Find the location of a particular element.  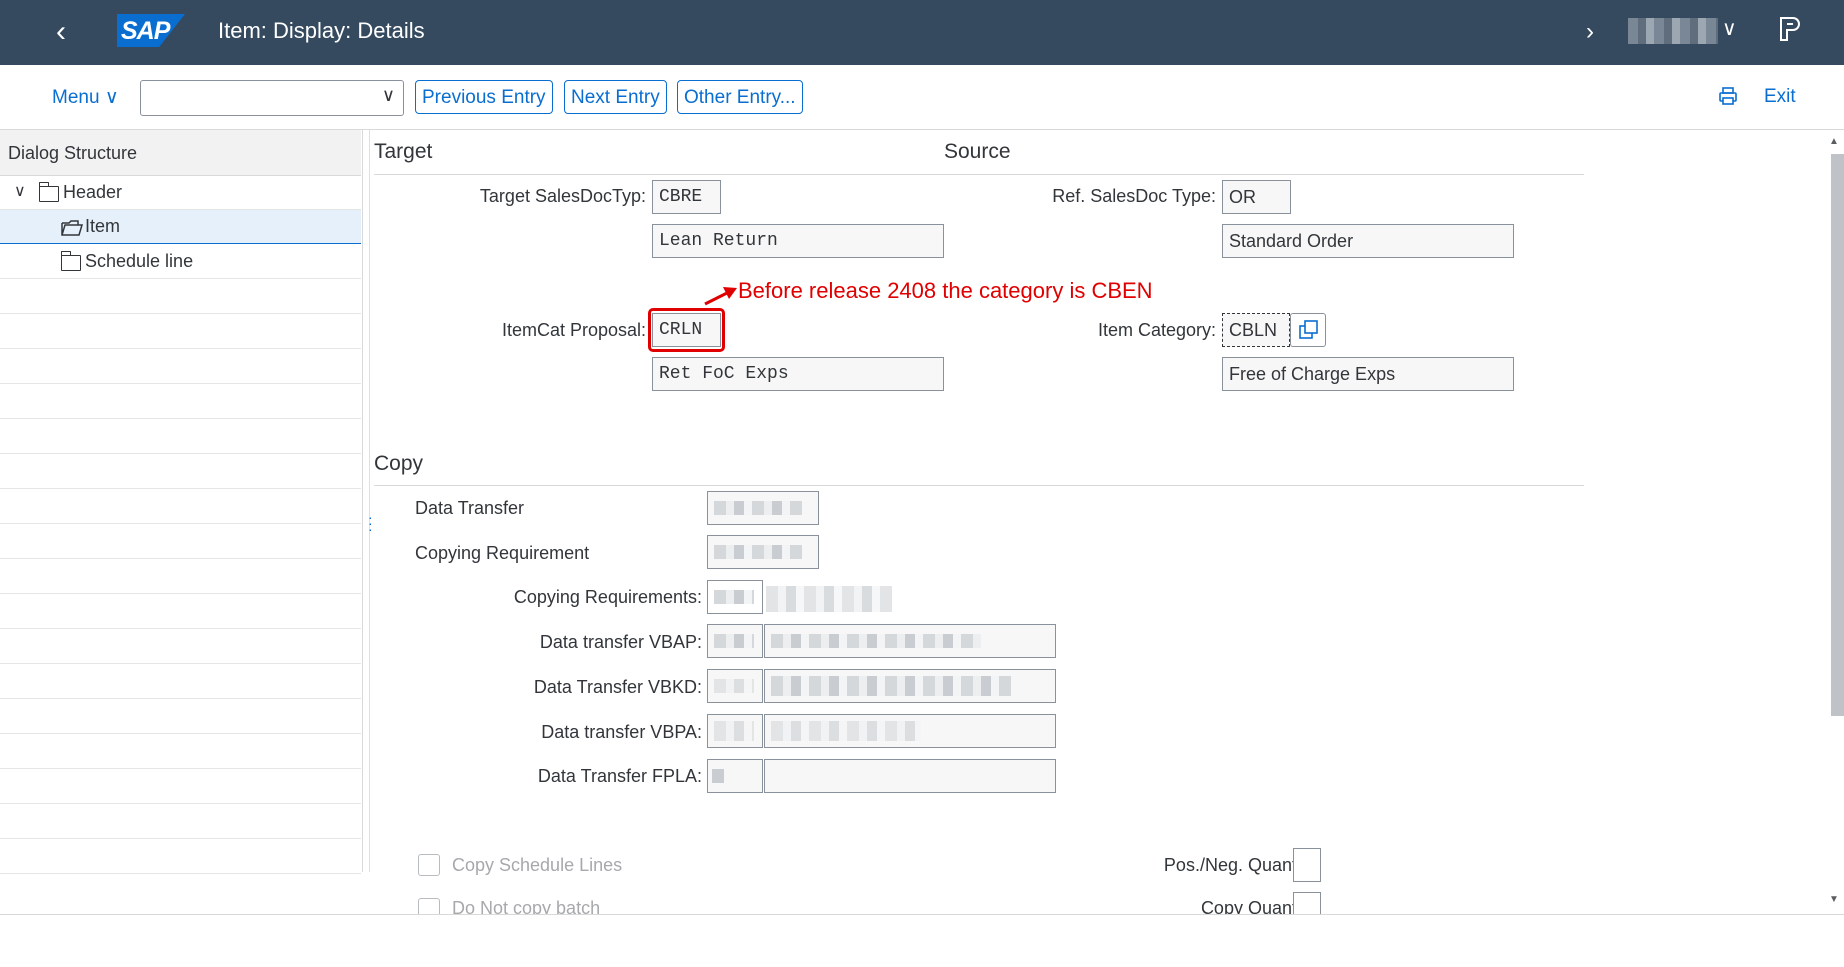

annotation-note: Before release 2408 the category is CBEN is located at coordinates (945, 290).